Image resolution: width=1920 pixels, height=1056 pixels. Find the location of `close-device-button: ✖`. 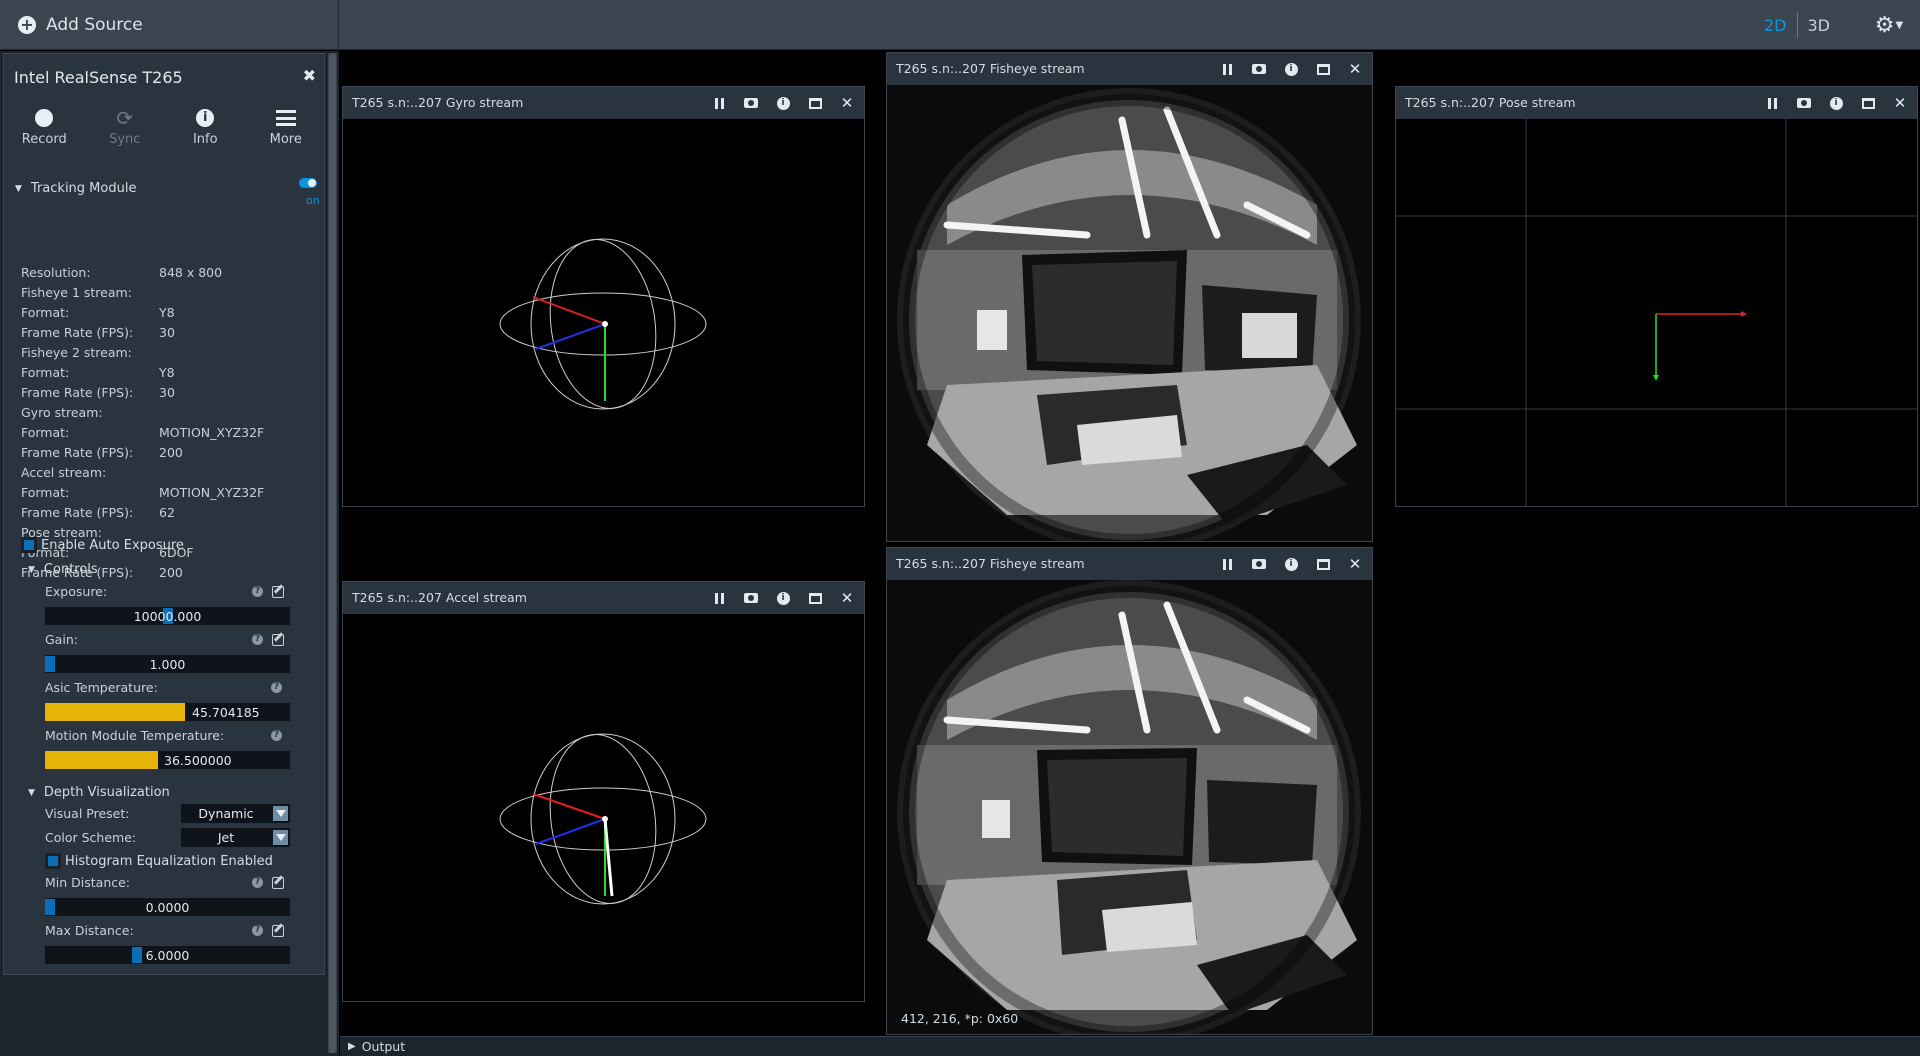

close-device-button: ✖ is located at coordinates (309, 75).